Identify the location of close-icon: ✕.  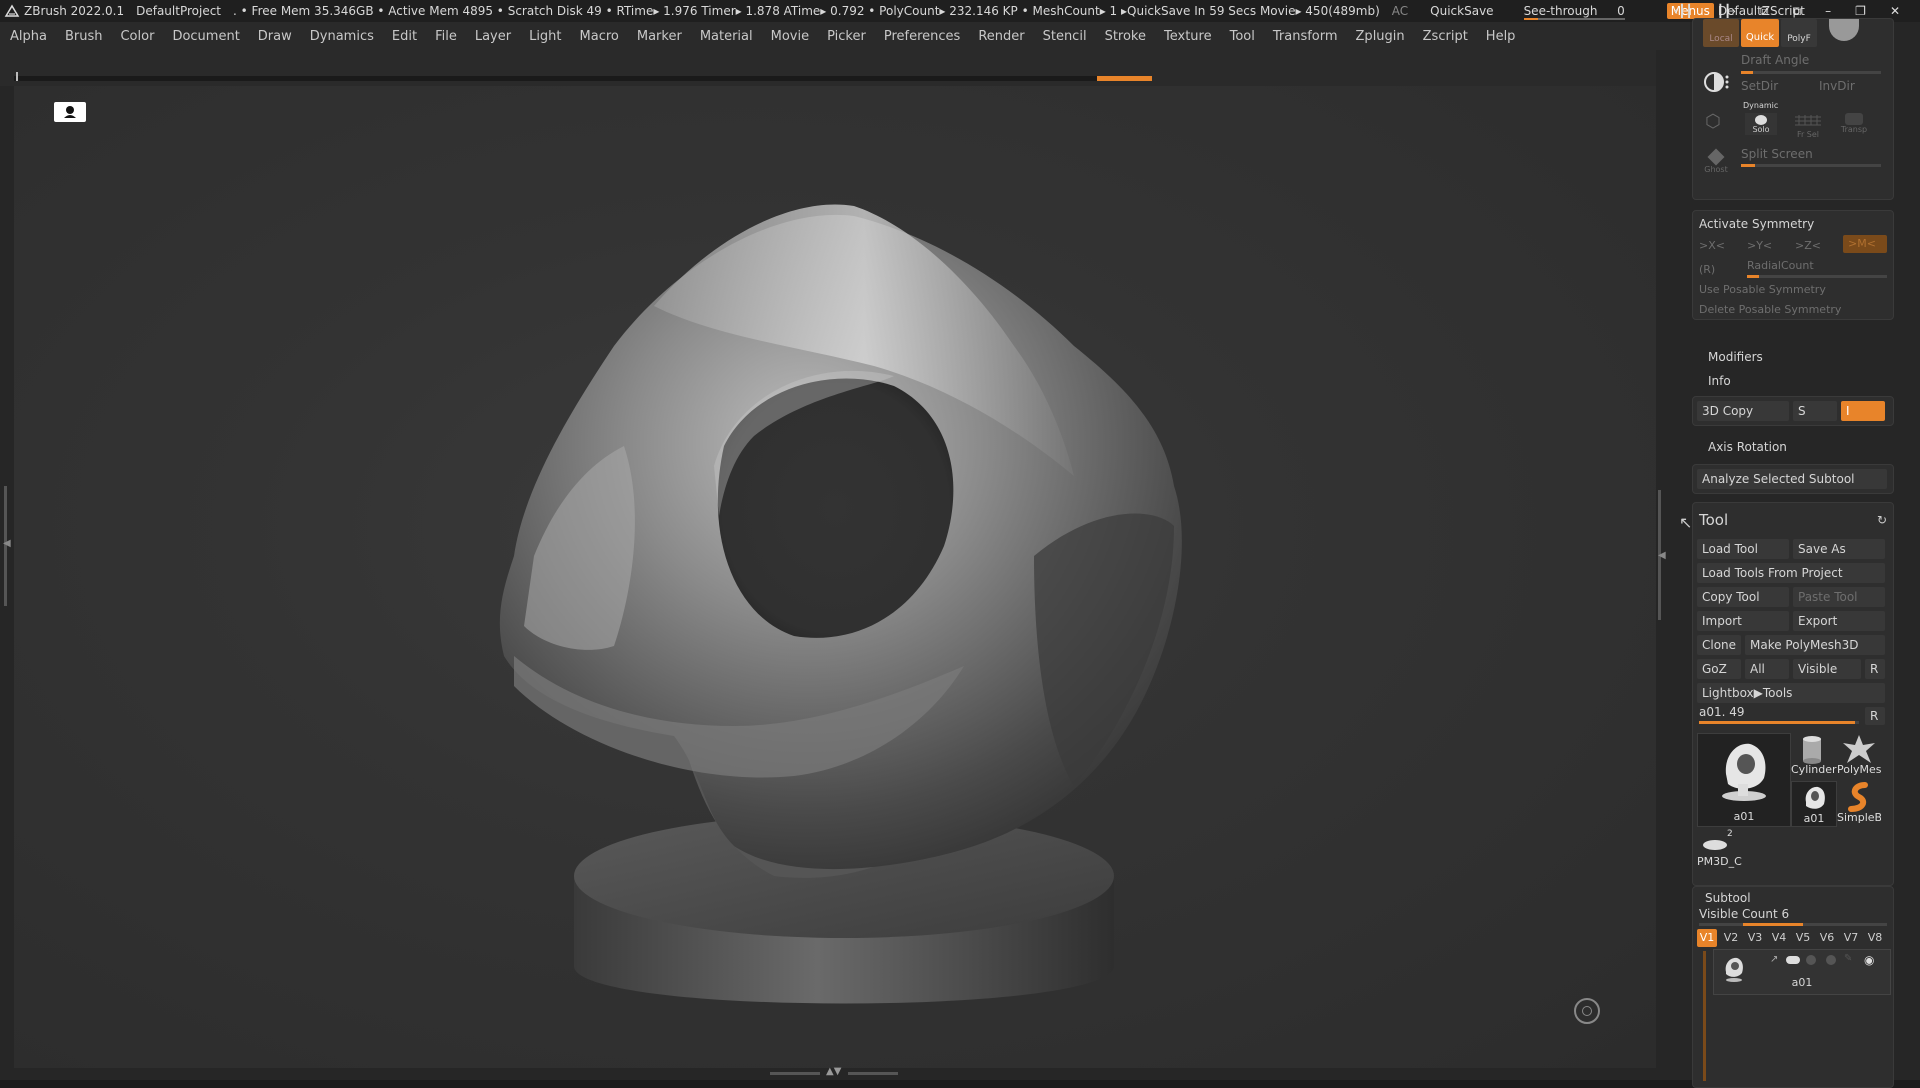
(1895, 11).